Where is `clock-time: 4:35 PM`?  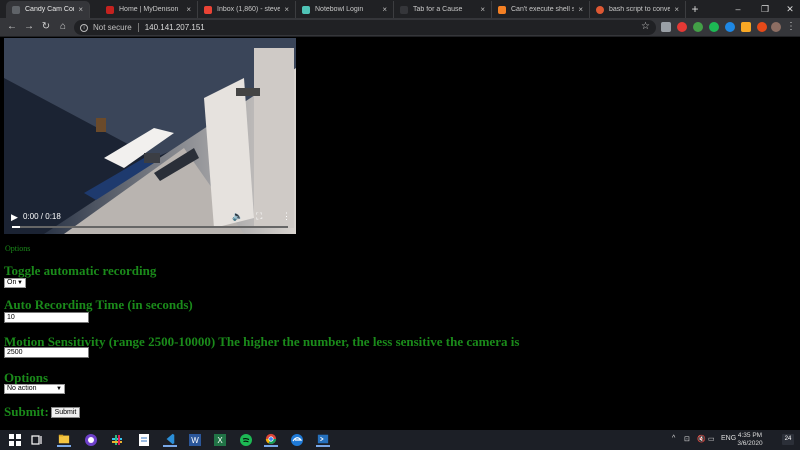
clock-time: 4:35 PM is located at coordinates (750, 435).